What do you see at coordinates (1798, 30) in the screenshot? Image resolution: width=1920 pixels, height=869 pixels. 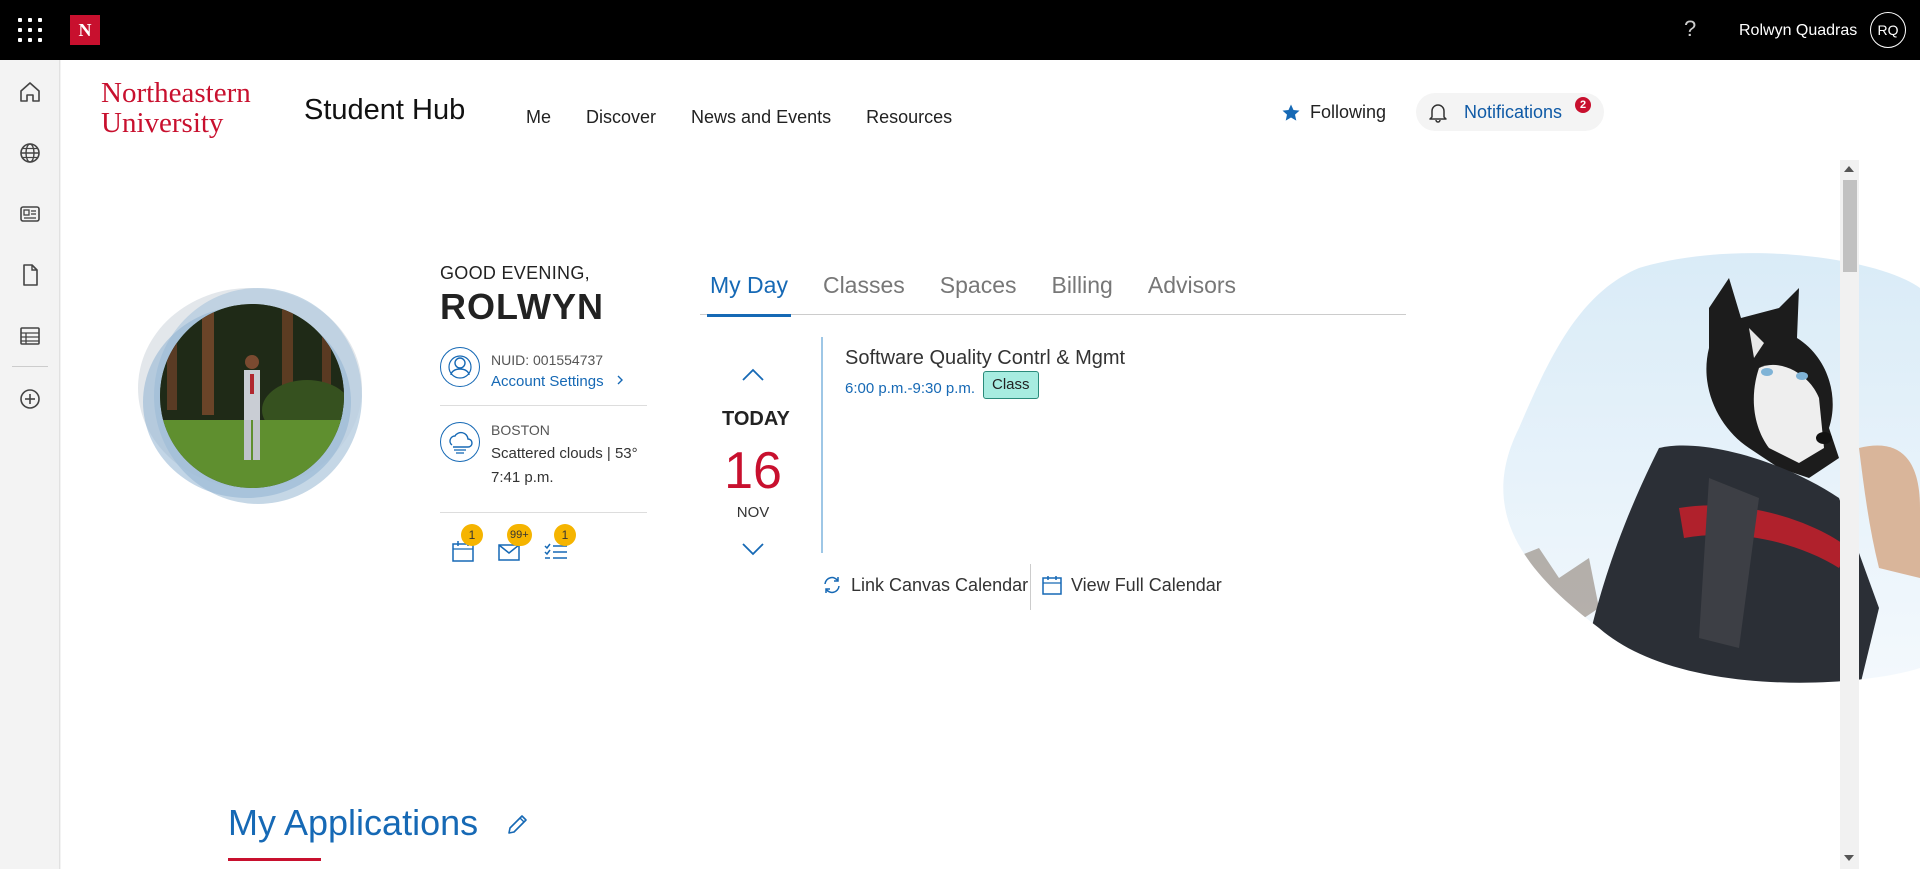 I see `user-name: Rolwyn Quadras` at bounding box center [1798, 30].